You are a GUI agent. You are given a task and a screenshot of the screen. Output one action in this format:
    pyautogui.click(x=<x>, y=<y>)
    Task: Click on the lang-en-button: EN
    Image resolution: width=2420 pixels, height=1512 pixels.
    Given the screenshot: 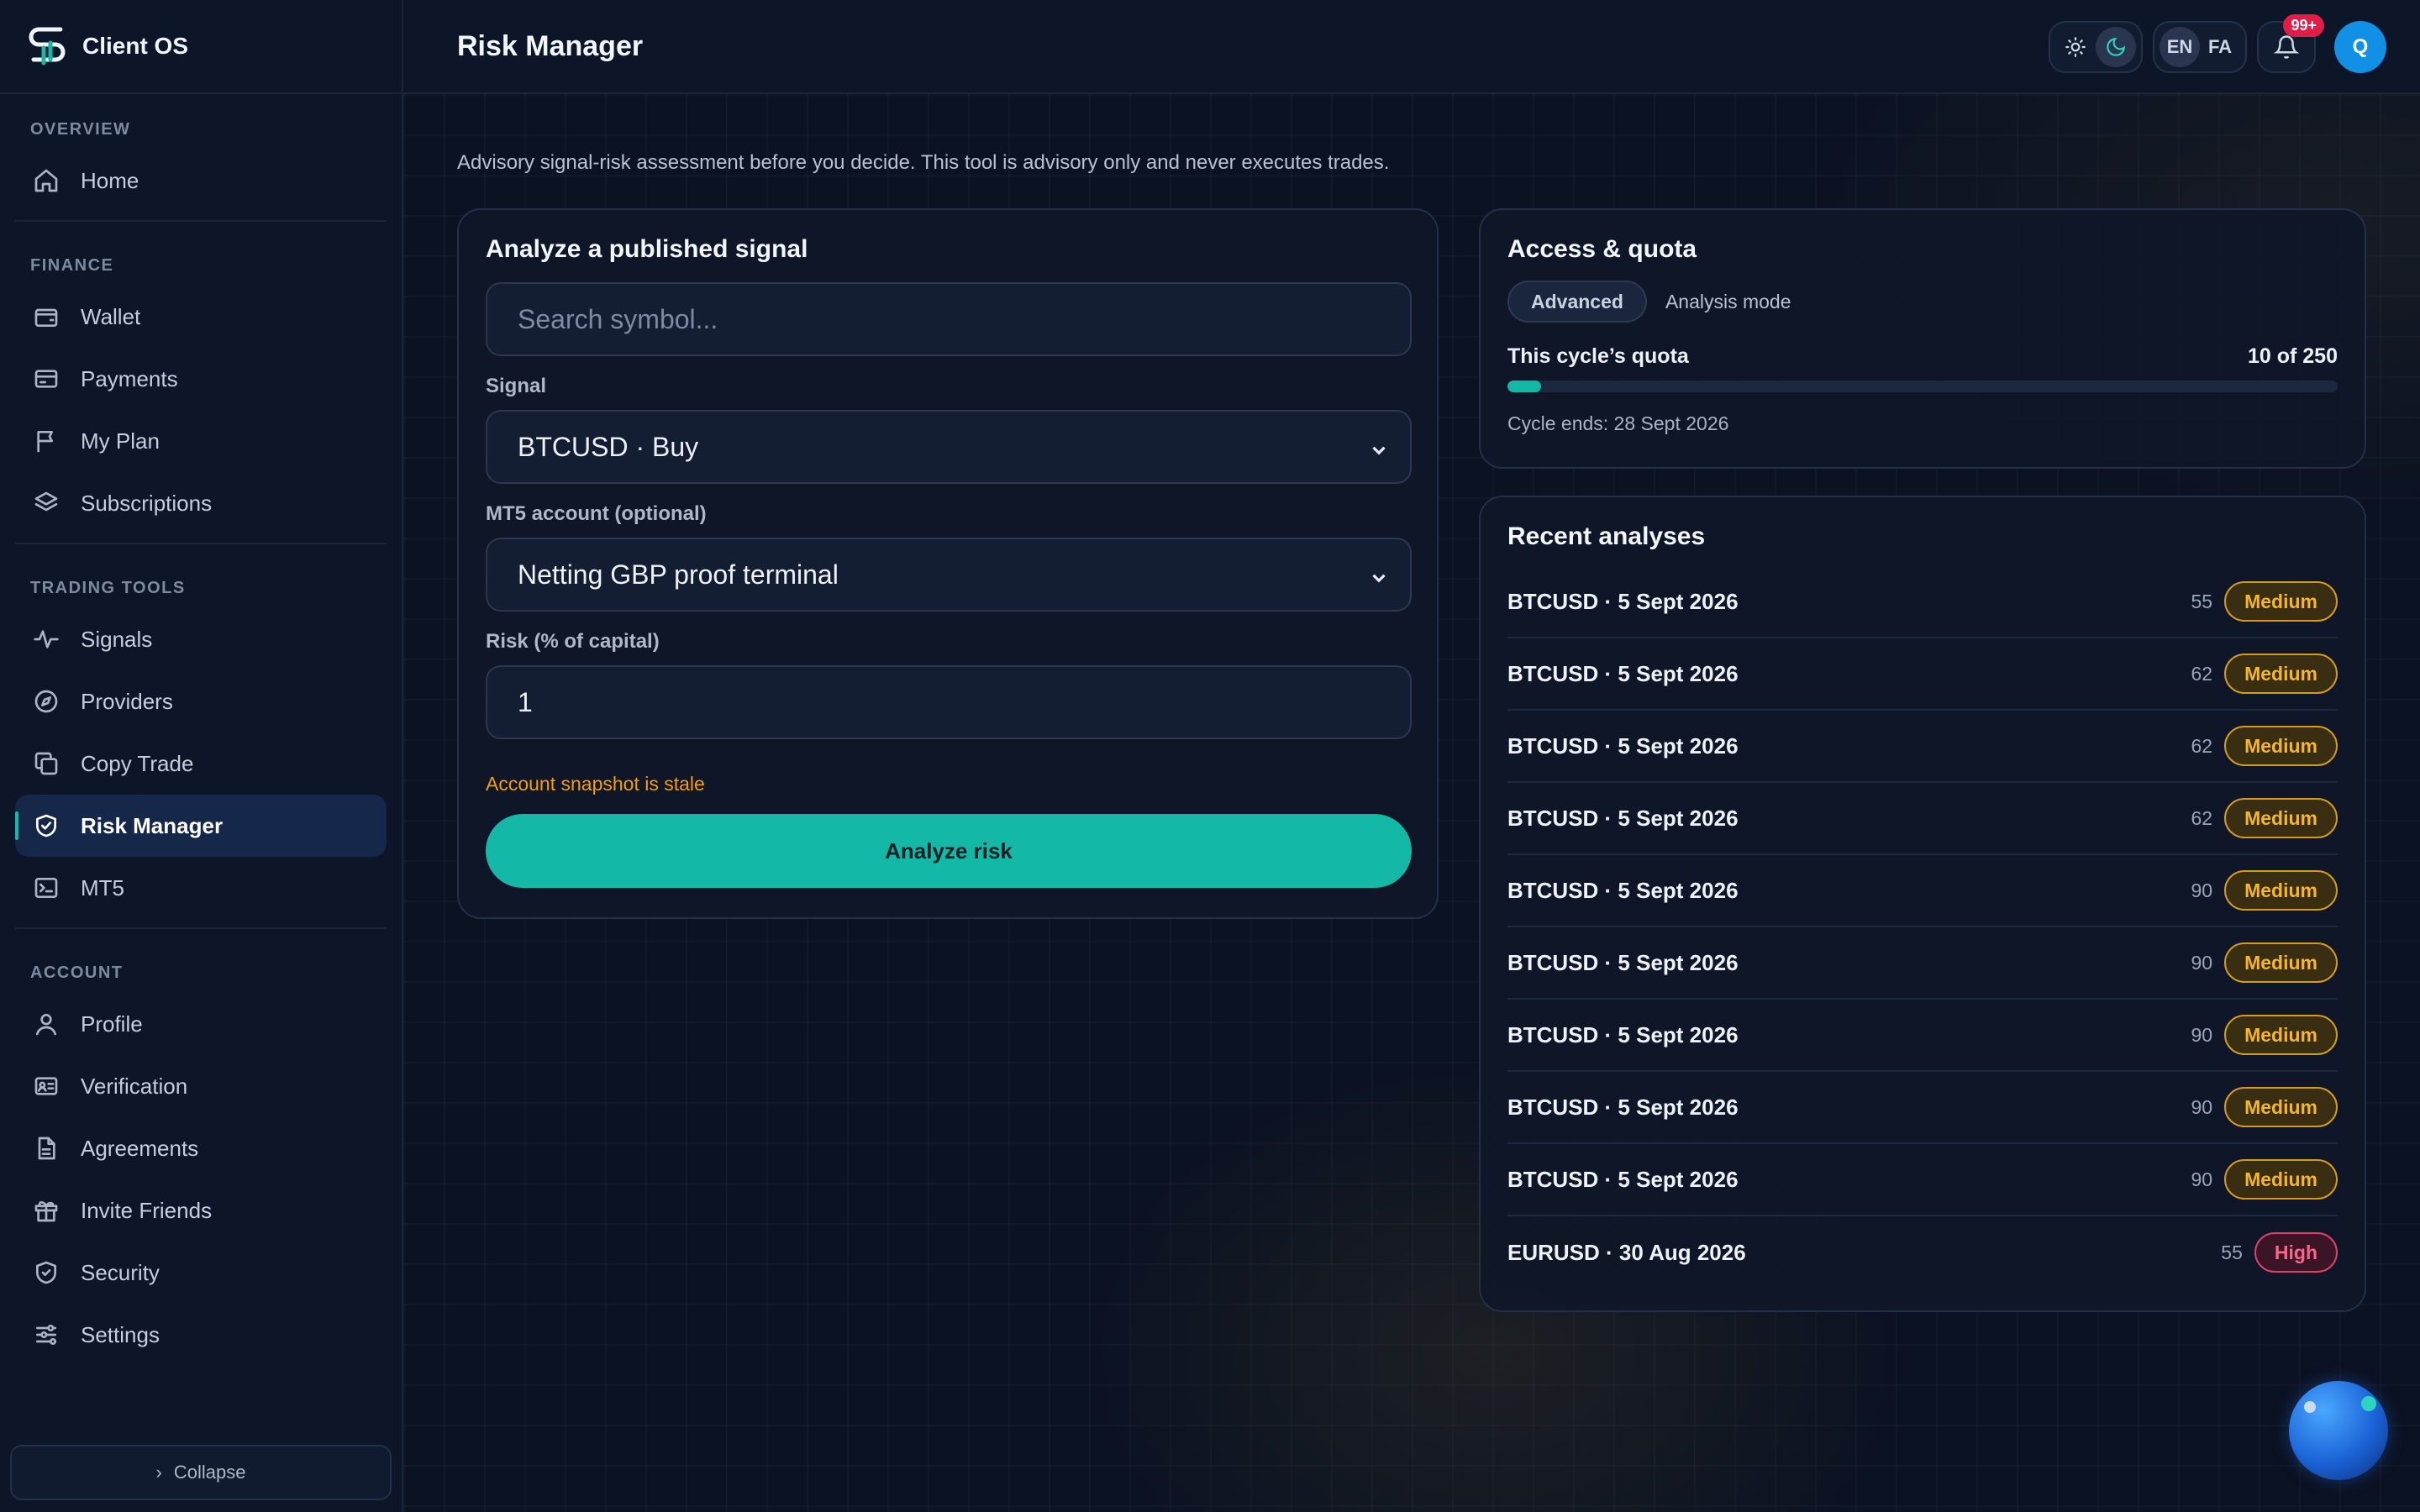 What is the action you would take?
    pyautogui.click(x=2180, y=47)
    